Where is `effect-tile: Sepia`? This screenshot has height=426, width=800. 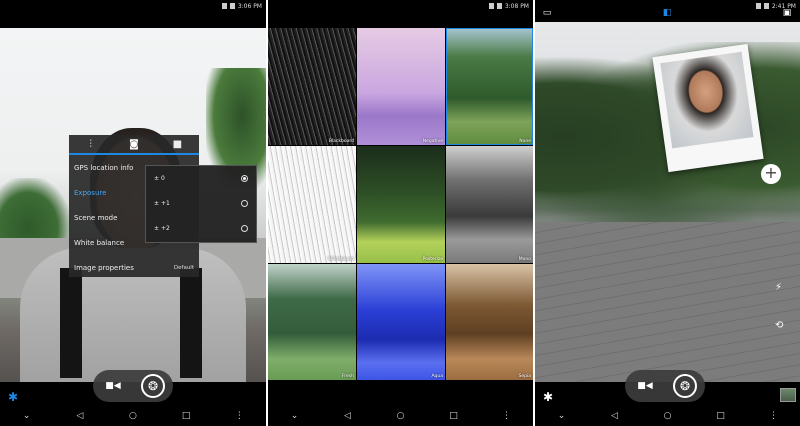 effect-tile: Sepia is located at coordinates (489, 322).